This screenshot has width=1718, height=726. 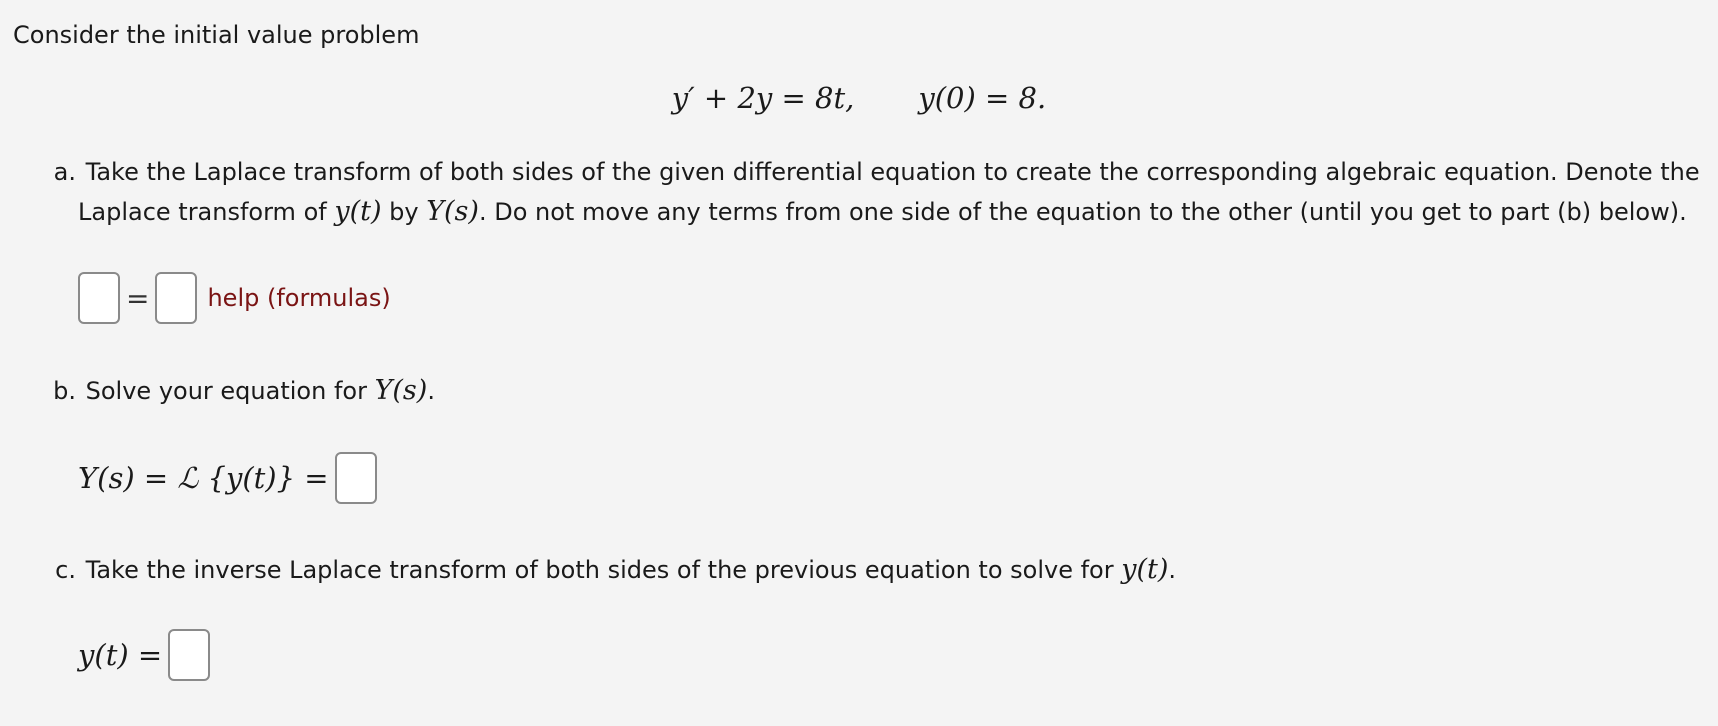 What do you see at coordinates (230, 391) in the screenshot?
I see `part-b-text-pre: Solve your equation for` at bounding box center [230, 391].